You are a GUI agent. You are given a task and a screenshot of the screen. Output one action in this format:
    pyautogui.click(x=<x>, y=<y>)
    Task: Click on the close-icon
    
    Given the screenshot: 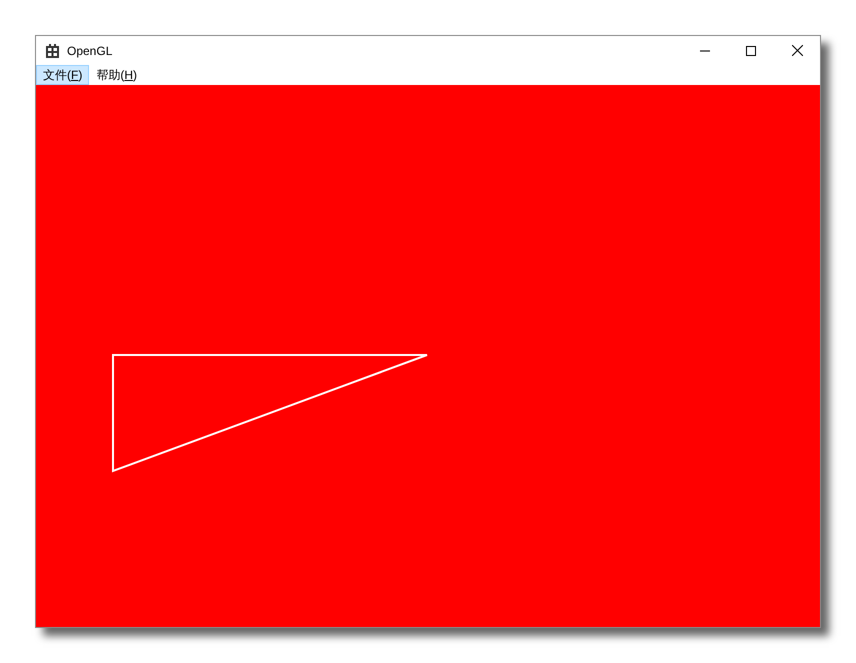 What is the action you would take?
    pyautogui.click(x=797, y=50)
    